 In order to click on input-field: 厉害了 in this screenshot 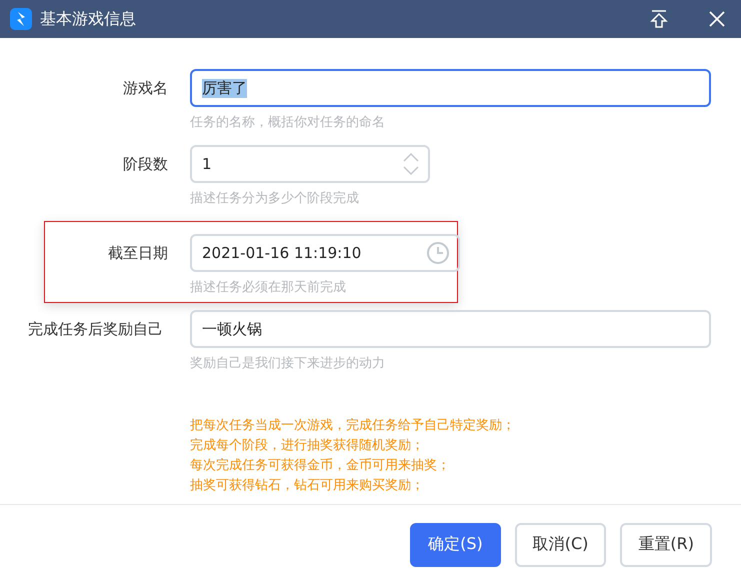, I will do `click(450, 88)`.